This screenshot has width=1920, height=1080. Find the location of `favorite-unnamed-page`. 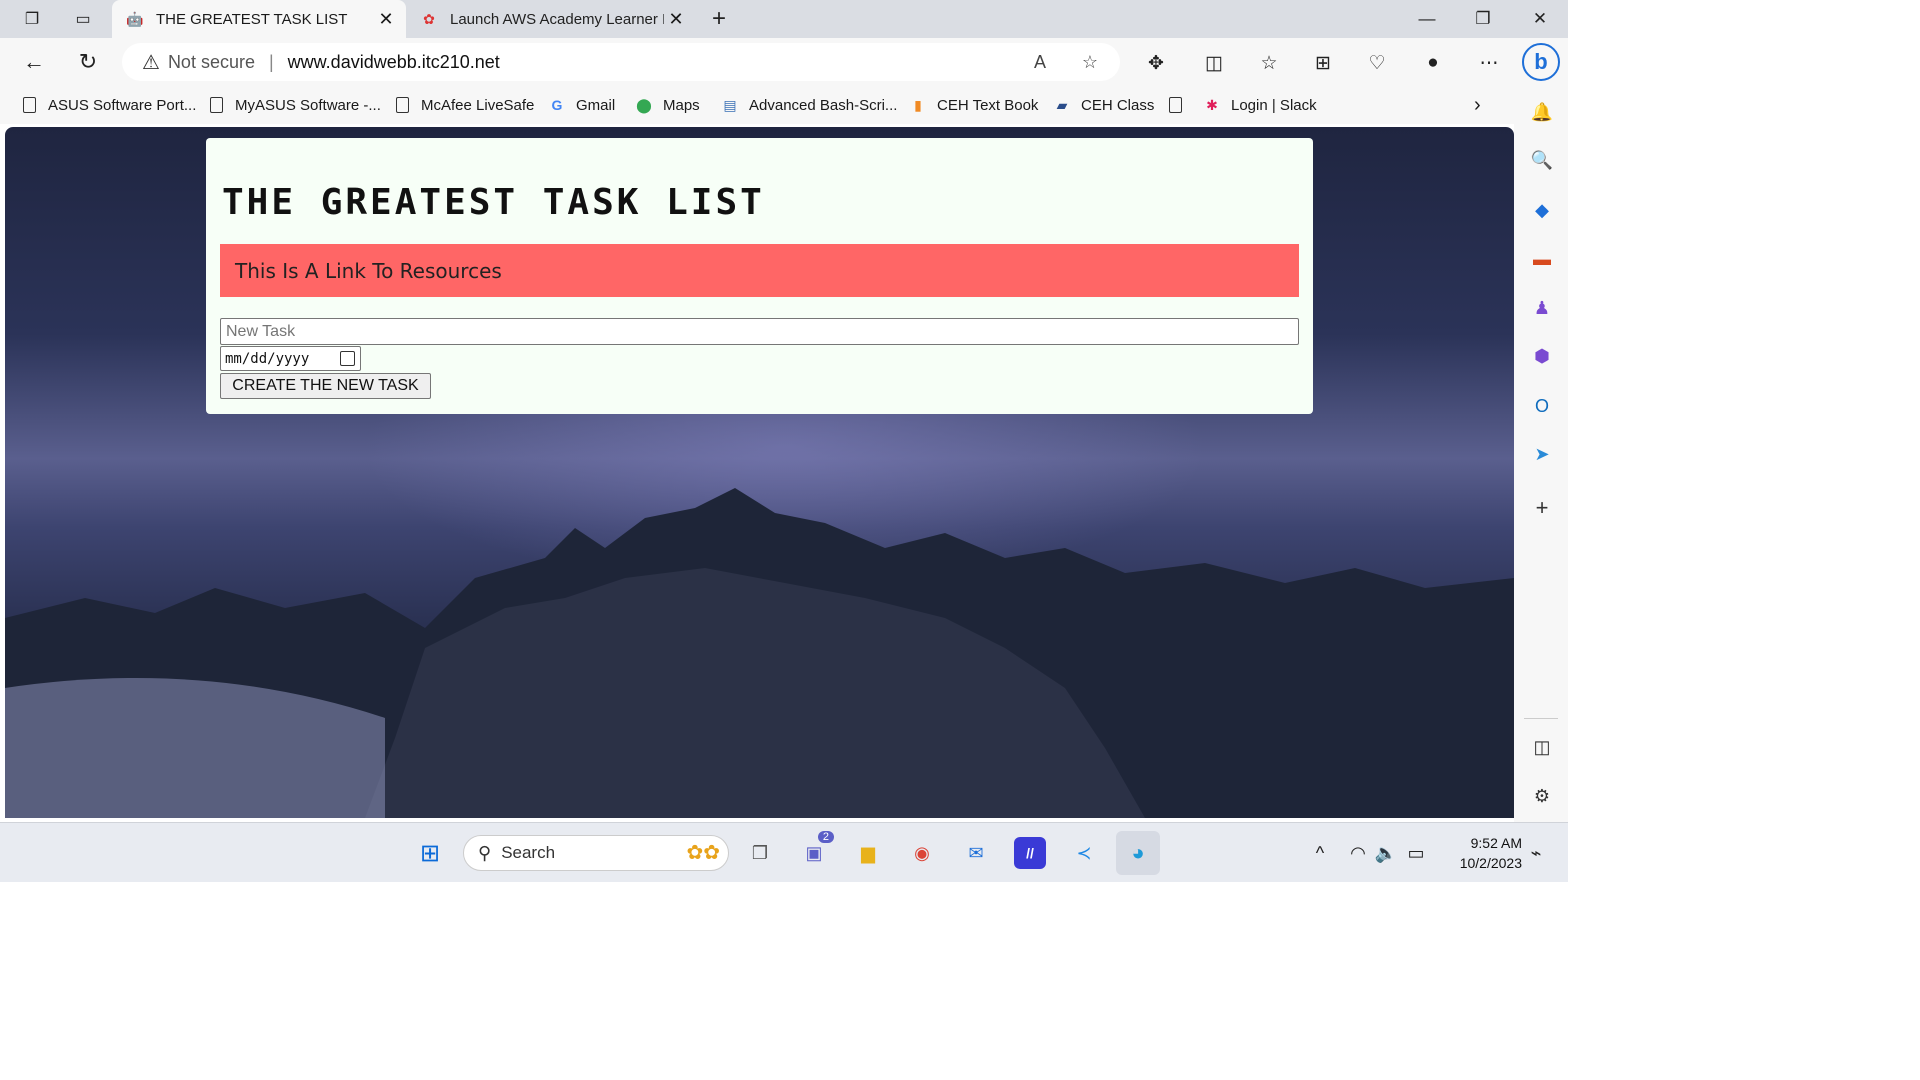

favorite-unnamed-page is located at coordinates (1180, 105).